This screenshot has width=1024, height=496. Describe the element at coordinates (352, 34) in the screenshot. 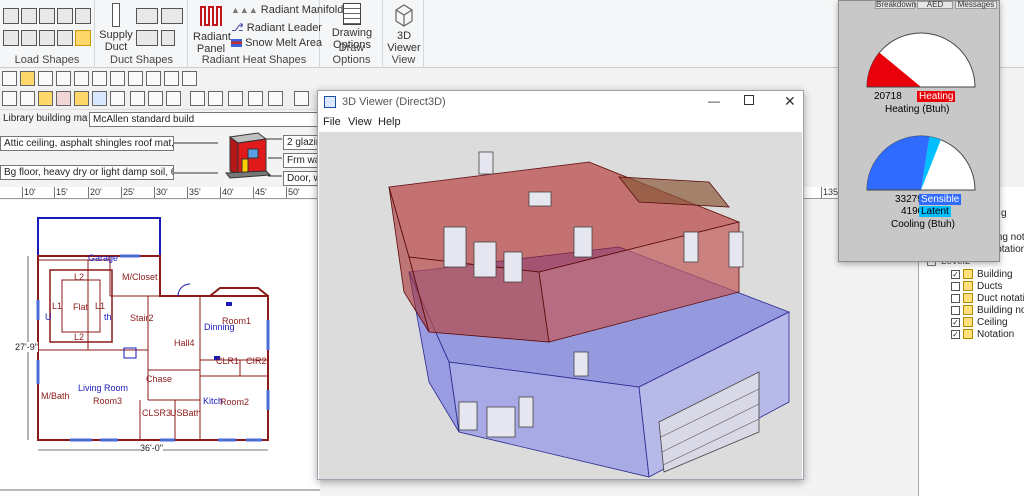

I see `group-draw-options: Drawing Options Draw Options` at that location.